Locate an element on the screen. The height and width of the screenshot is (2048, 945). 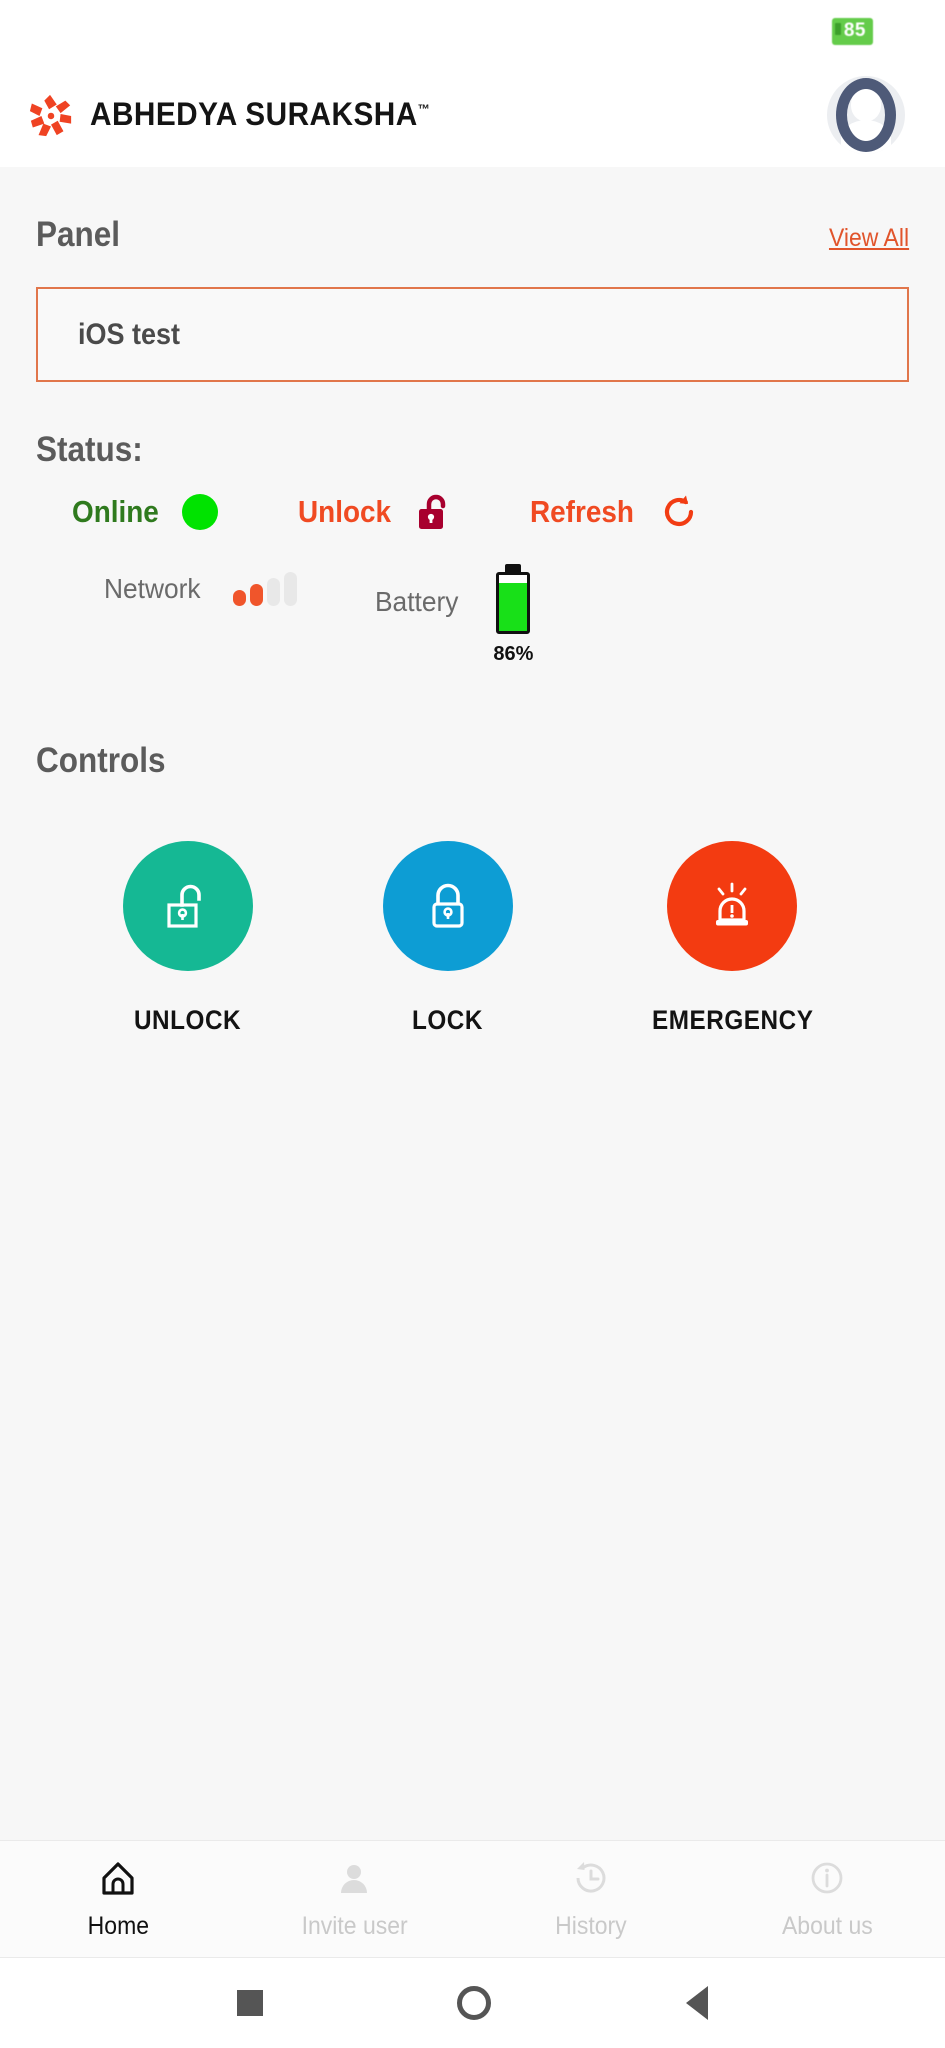
lock-control: LOCK is located at coordinates (447, 938).